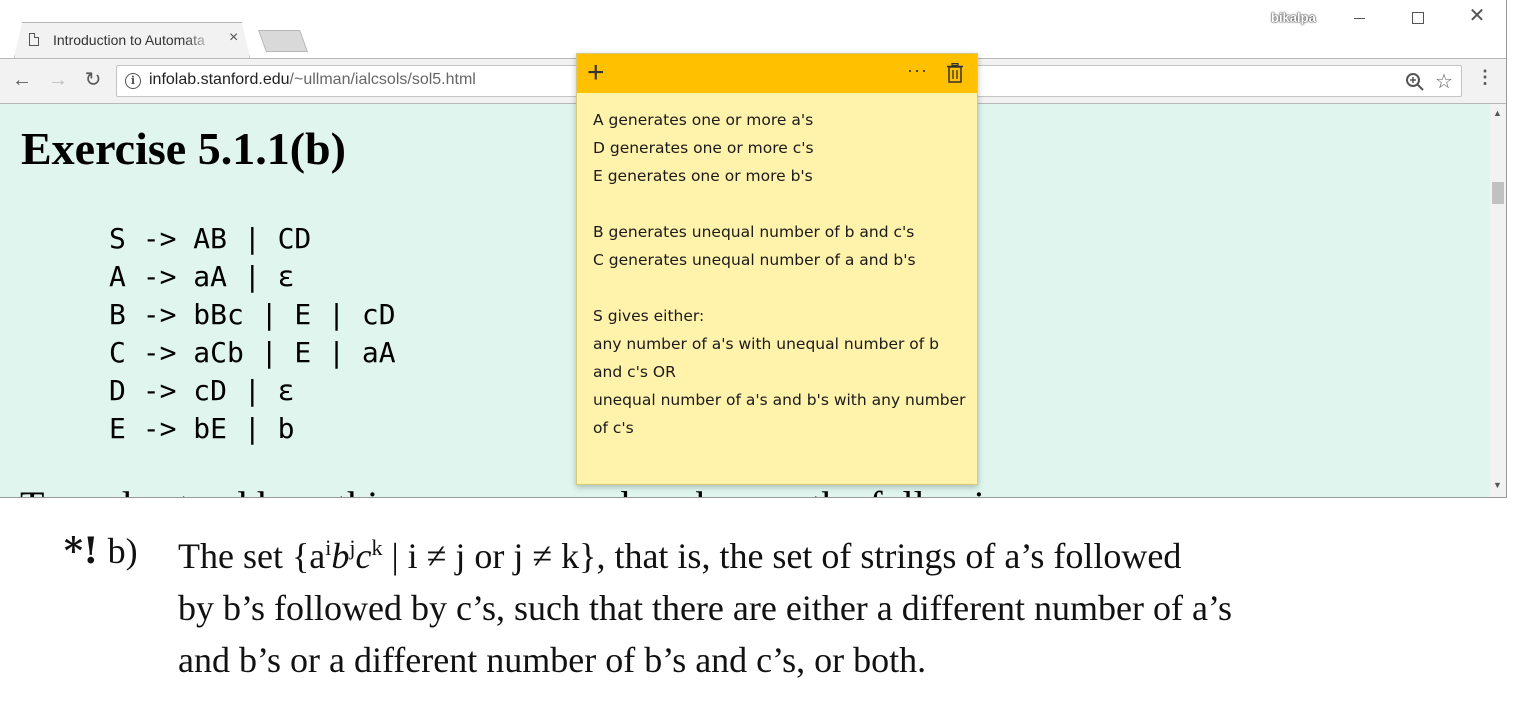 This screenshot has width=1518, height=708. Describe the element at coordinates (1485, 77) in the screenshot. I see `menu-icon: ⋮` at that location.